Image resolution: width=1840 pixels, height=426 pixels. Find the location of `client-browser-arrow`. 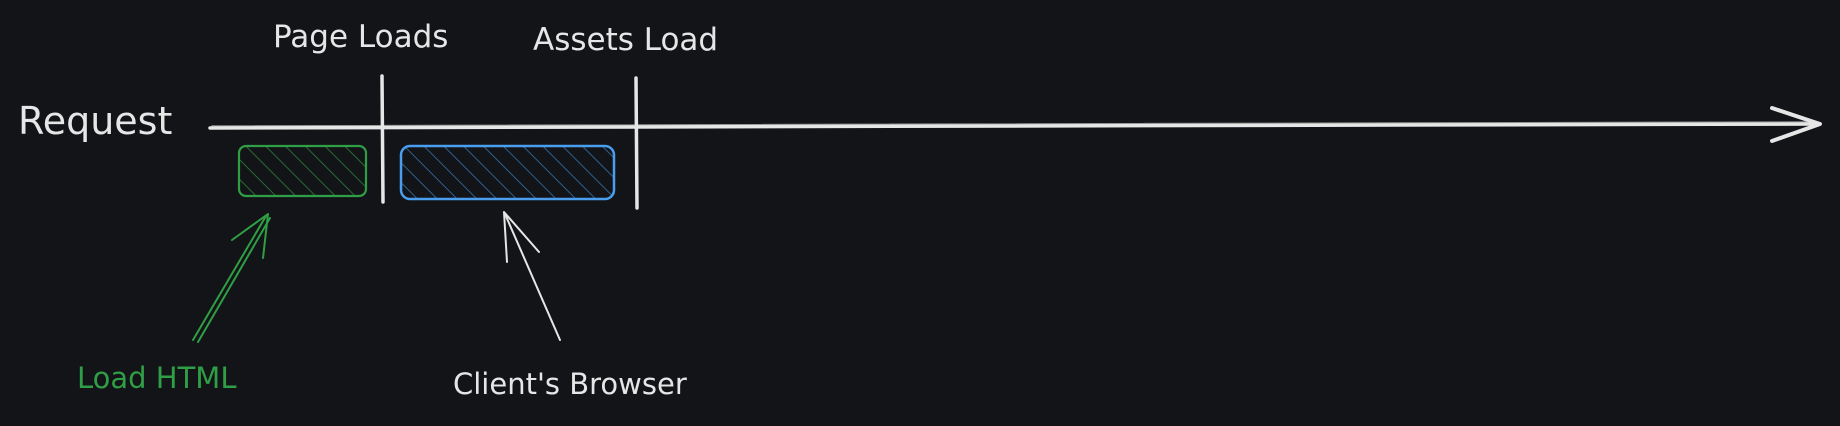

client-browser-arrow is located at coordinates (532, 276).